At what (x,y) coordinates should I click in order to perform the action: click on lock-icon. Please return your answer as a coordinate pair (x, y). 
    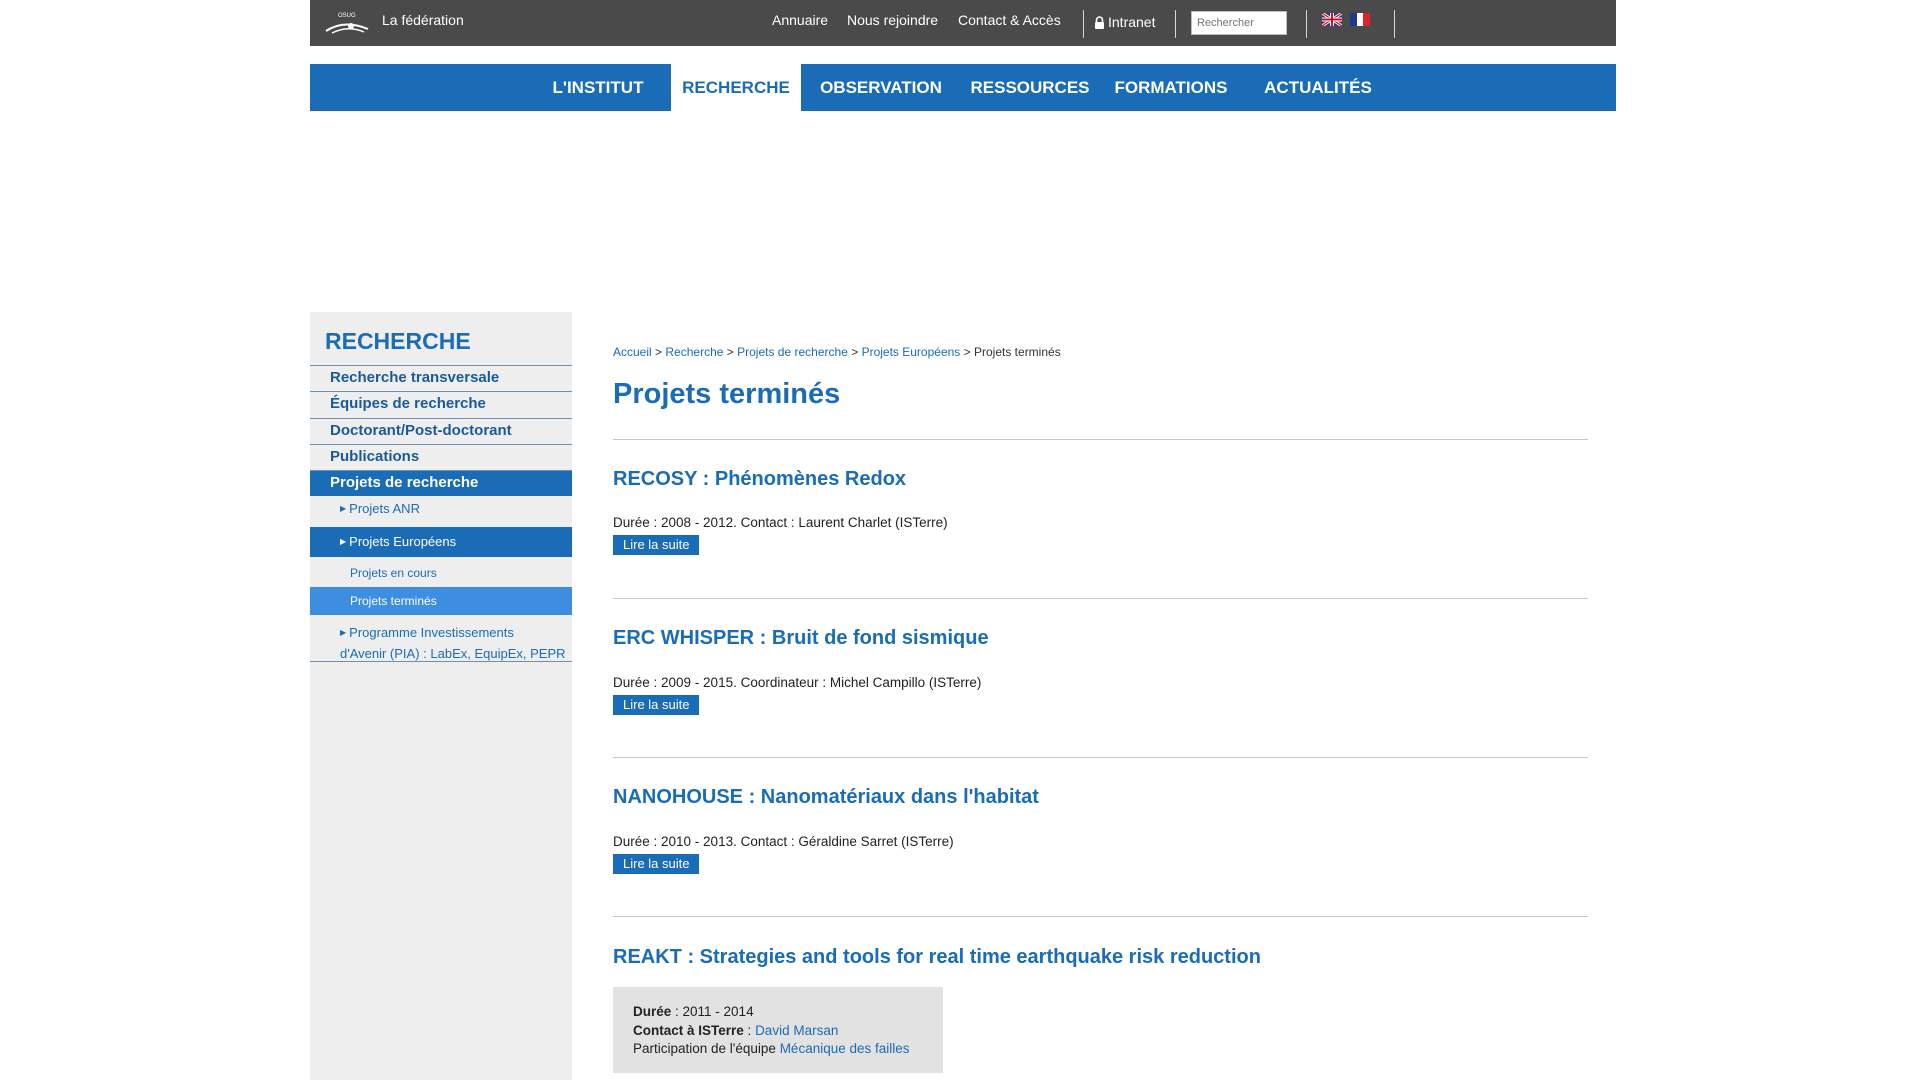
    Looking at the image, I should click on (1099, 22).